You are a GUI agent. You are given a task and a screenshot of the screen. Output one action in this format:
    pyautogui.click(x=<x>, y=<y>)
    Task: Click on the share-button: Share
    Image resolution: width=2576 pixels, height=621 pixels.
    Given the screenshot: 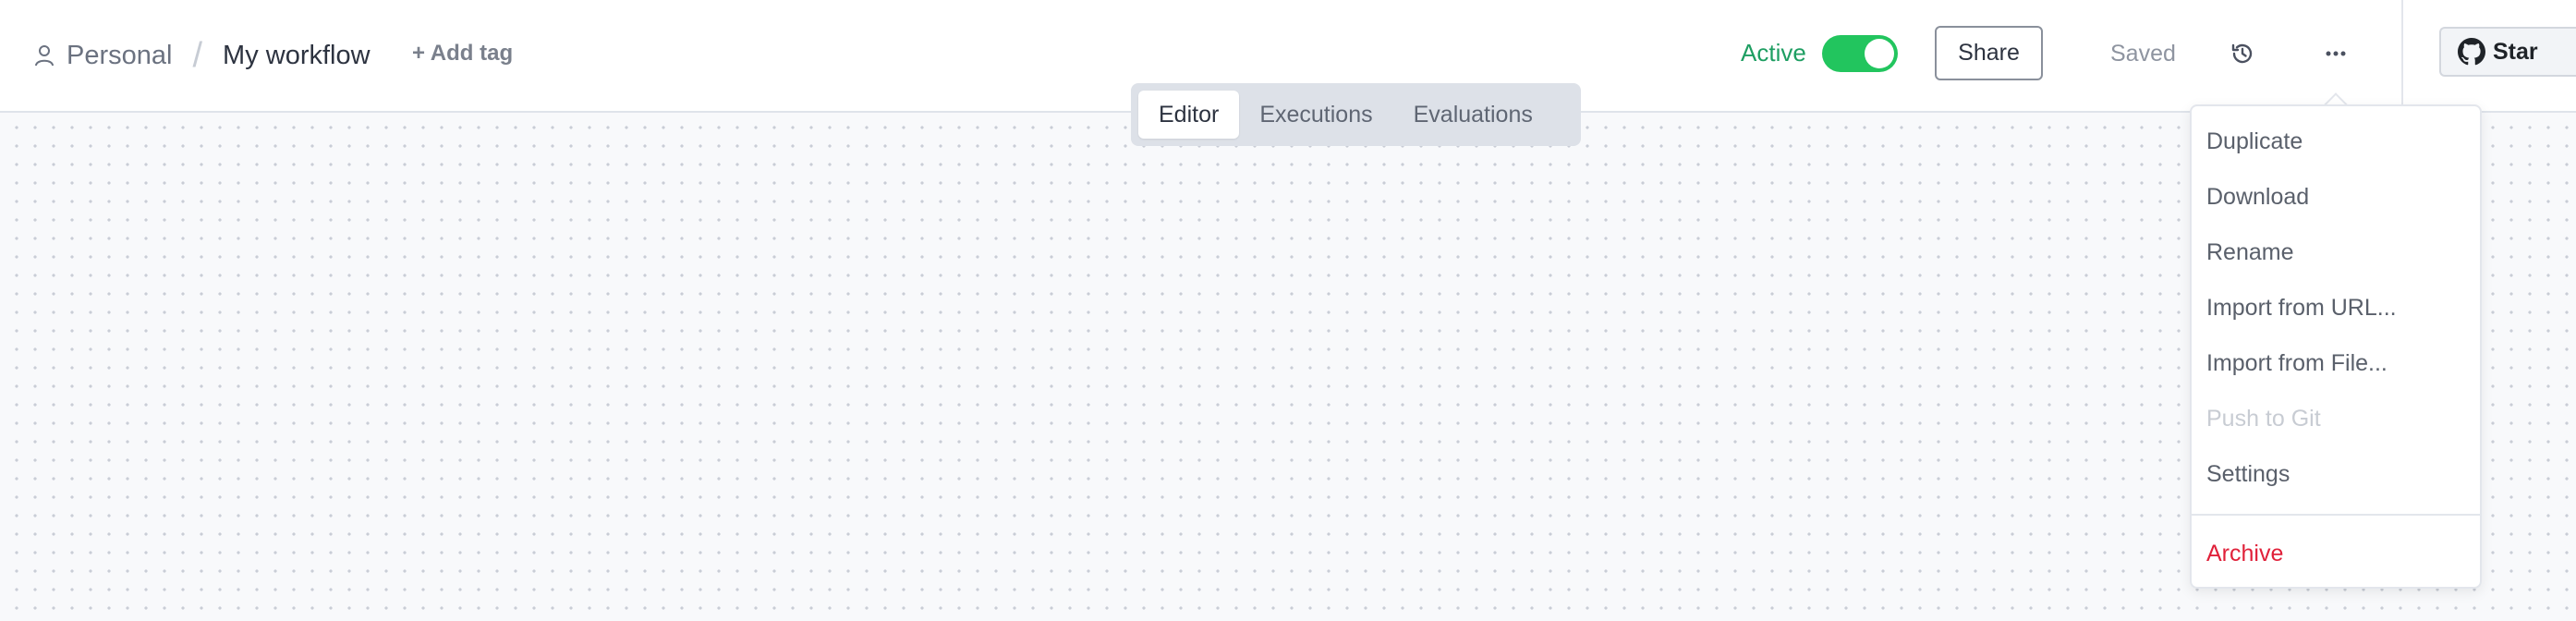 What is the action you would take?
    pyautogui.click(x=1989, y=53)
    